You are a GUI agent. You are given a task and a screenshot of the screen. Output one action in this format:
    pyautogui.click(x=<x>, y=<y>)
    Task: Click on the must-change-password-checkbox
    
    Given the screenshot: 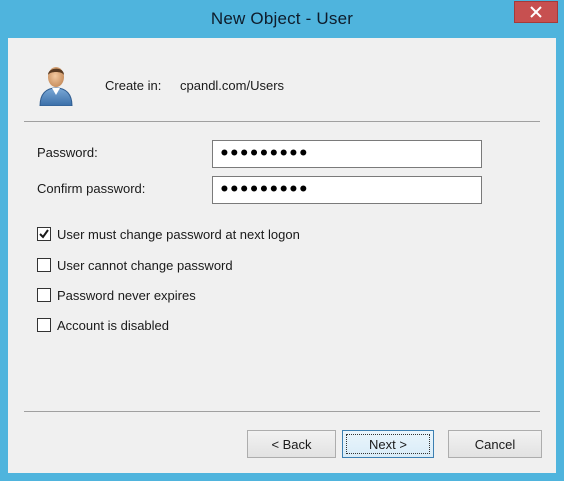 What is the action you would take?
    pyautogui.click(x=44, y=234)
    